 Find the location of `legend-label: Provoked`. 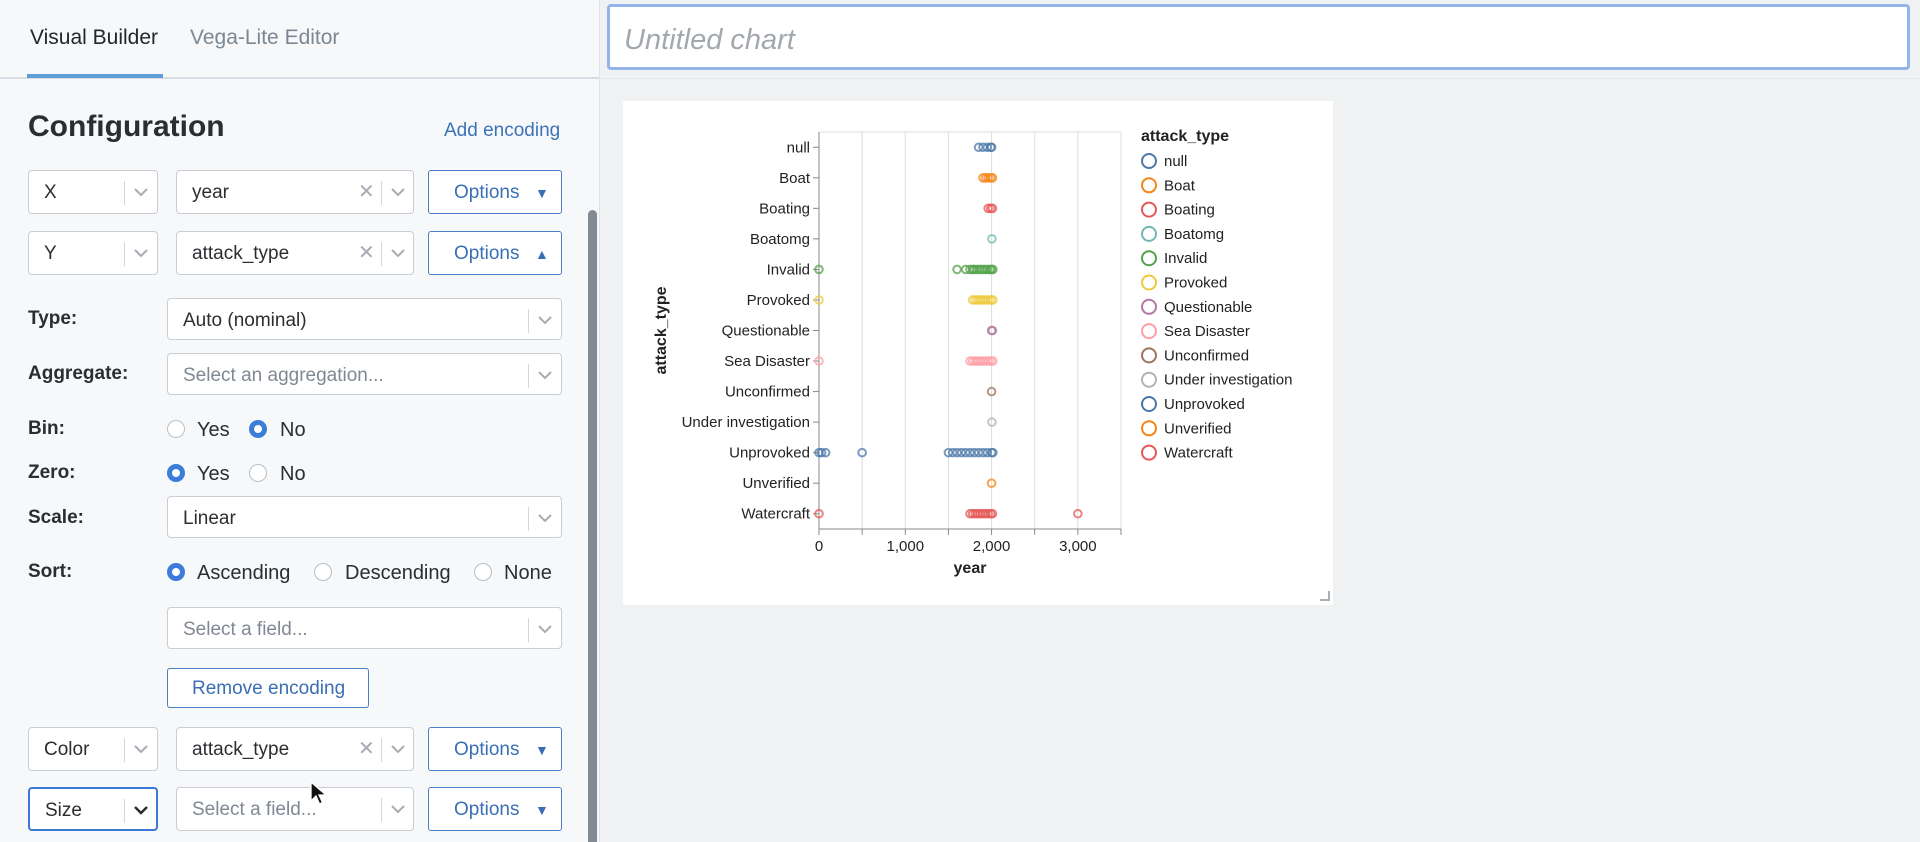

legend-label: Provoked is located at coordinates (1195, 283).